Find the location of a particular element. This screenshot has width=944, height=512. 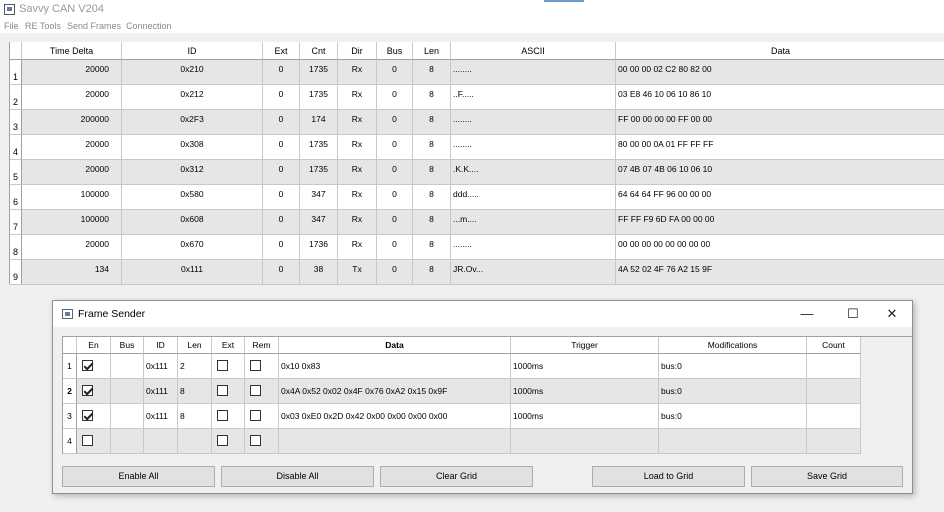

disable-all-button: Disable All is located at coordinates (297, 476).